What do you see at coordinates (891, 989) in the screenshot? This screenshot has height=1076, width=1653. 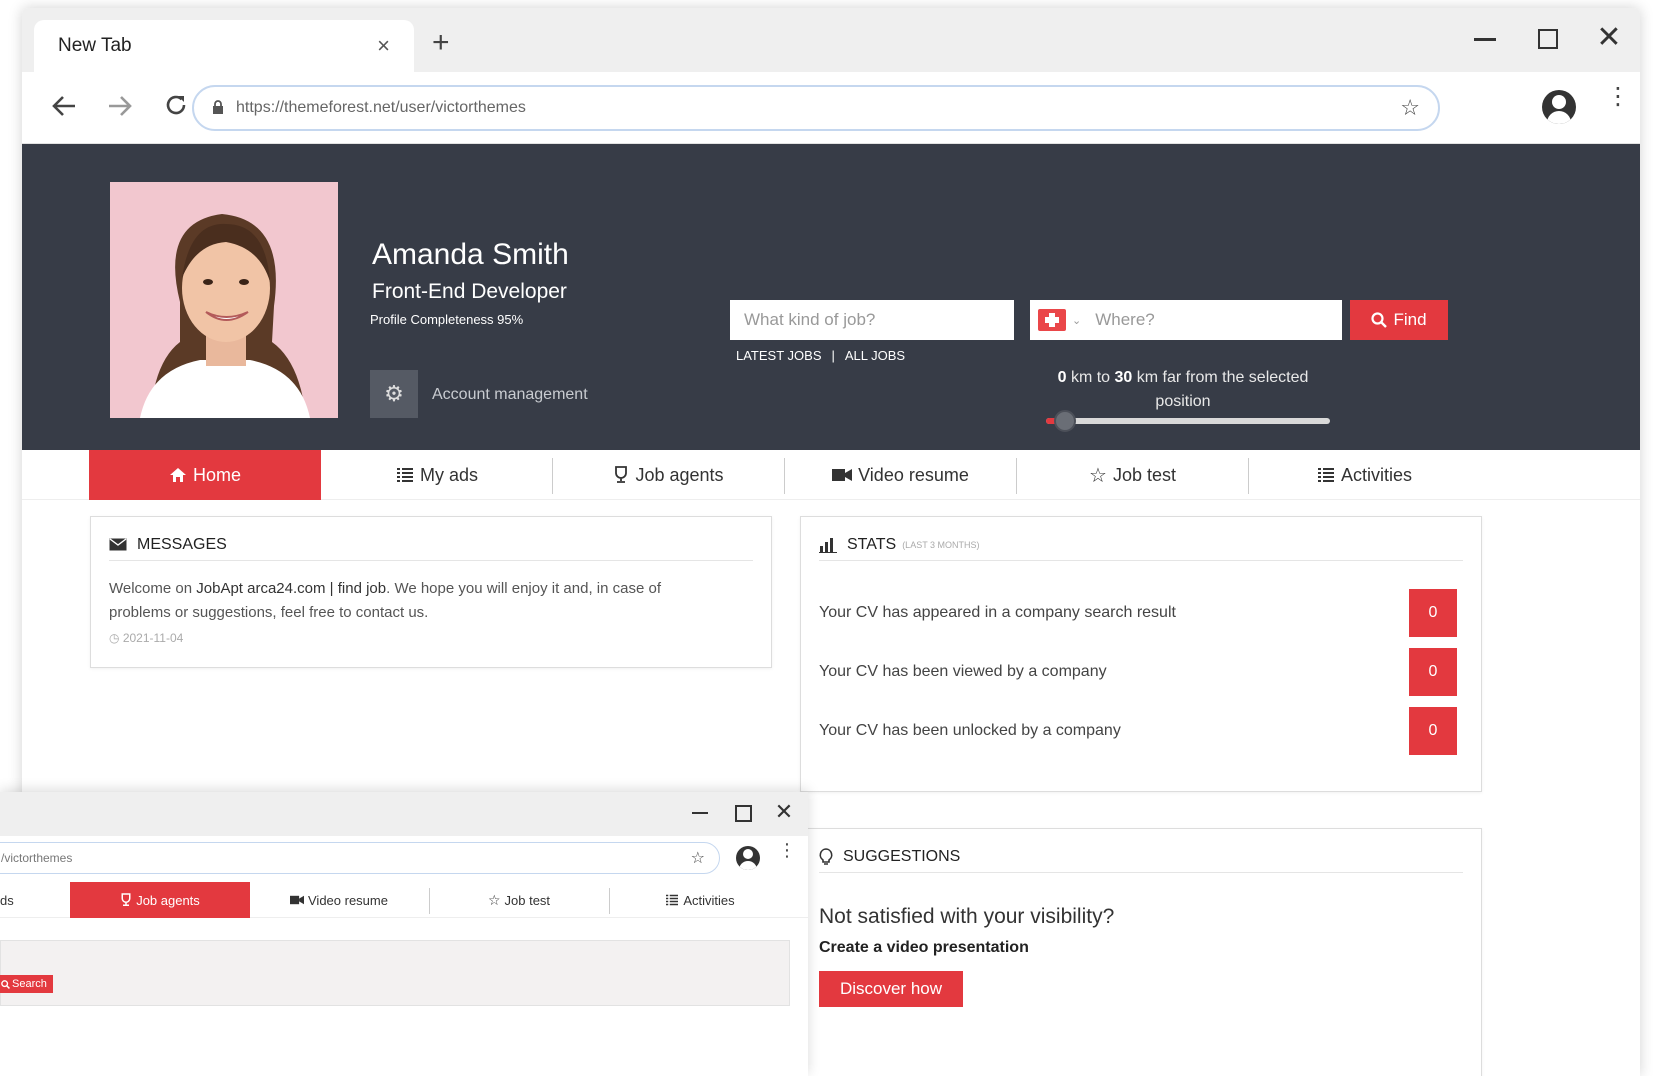 I see `discover-how-button: Discover how` at bounding box center [891, 989].